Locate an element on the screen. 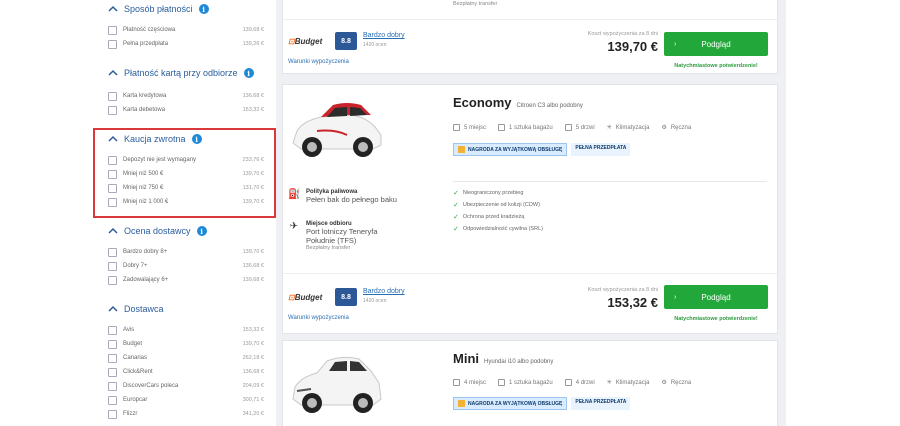 This screenshot has width=900, height=426. filter-section-title: Płatność kartą przy odbiorze is located at coordinates (181, 73).